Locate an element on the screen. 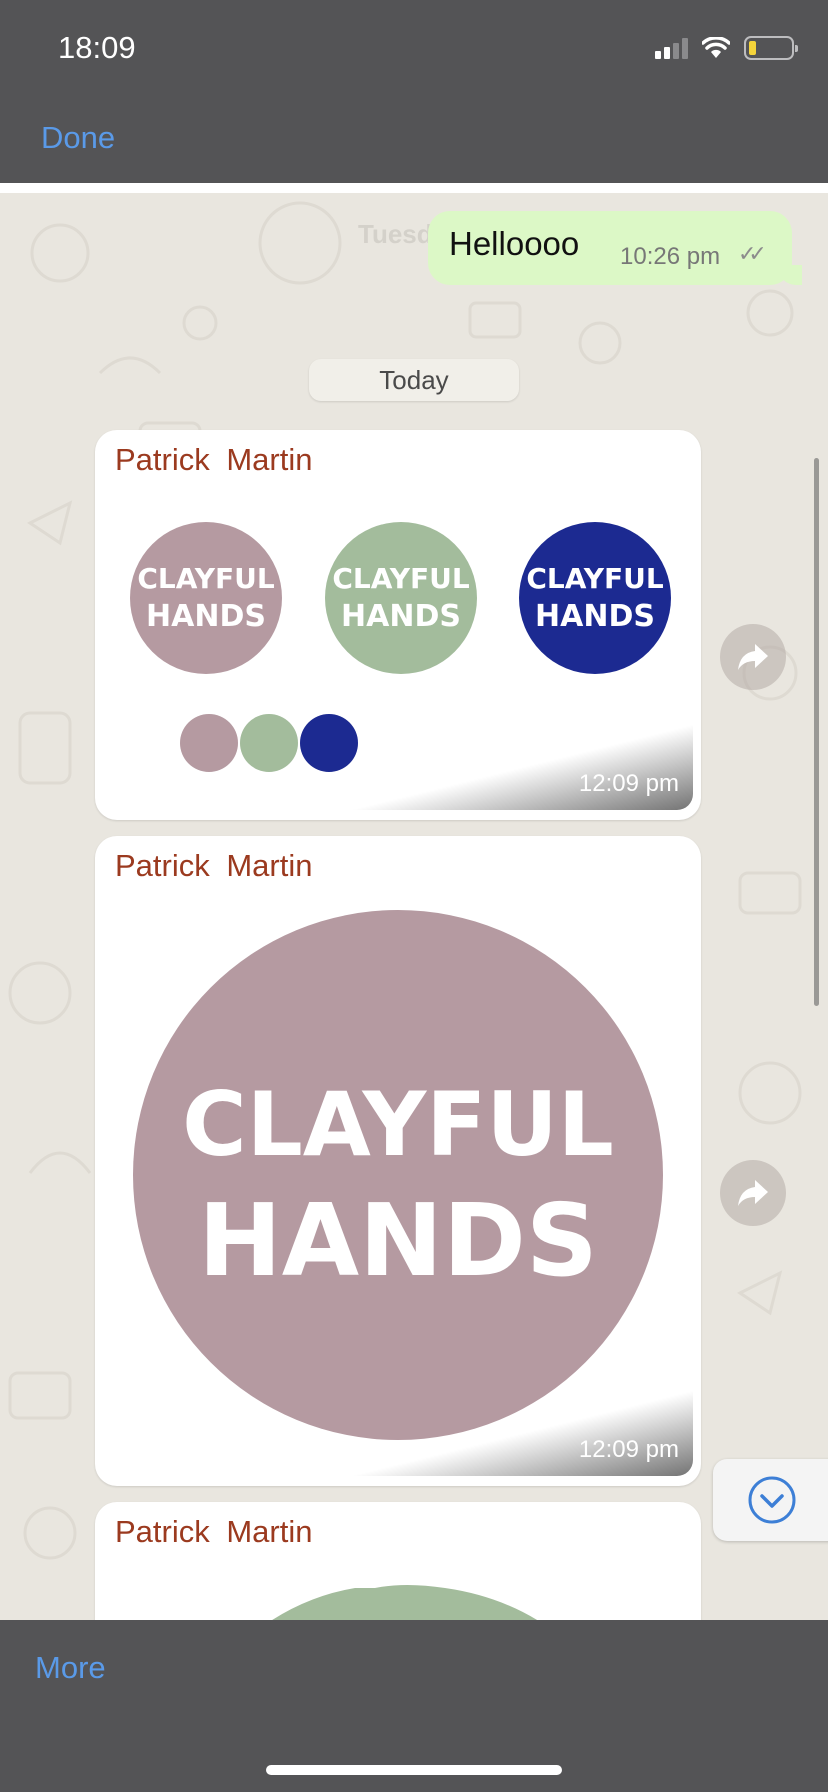 This screenshot has width=828, height=1792. read-receipt-icon: ✓✓ is located at coordinates (752, 253).